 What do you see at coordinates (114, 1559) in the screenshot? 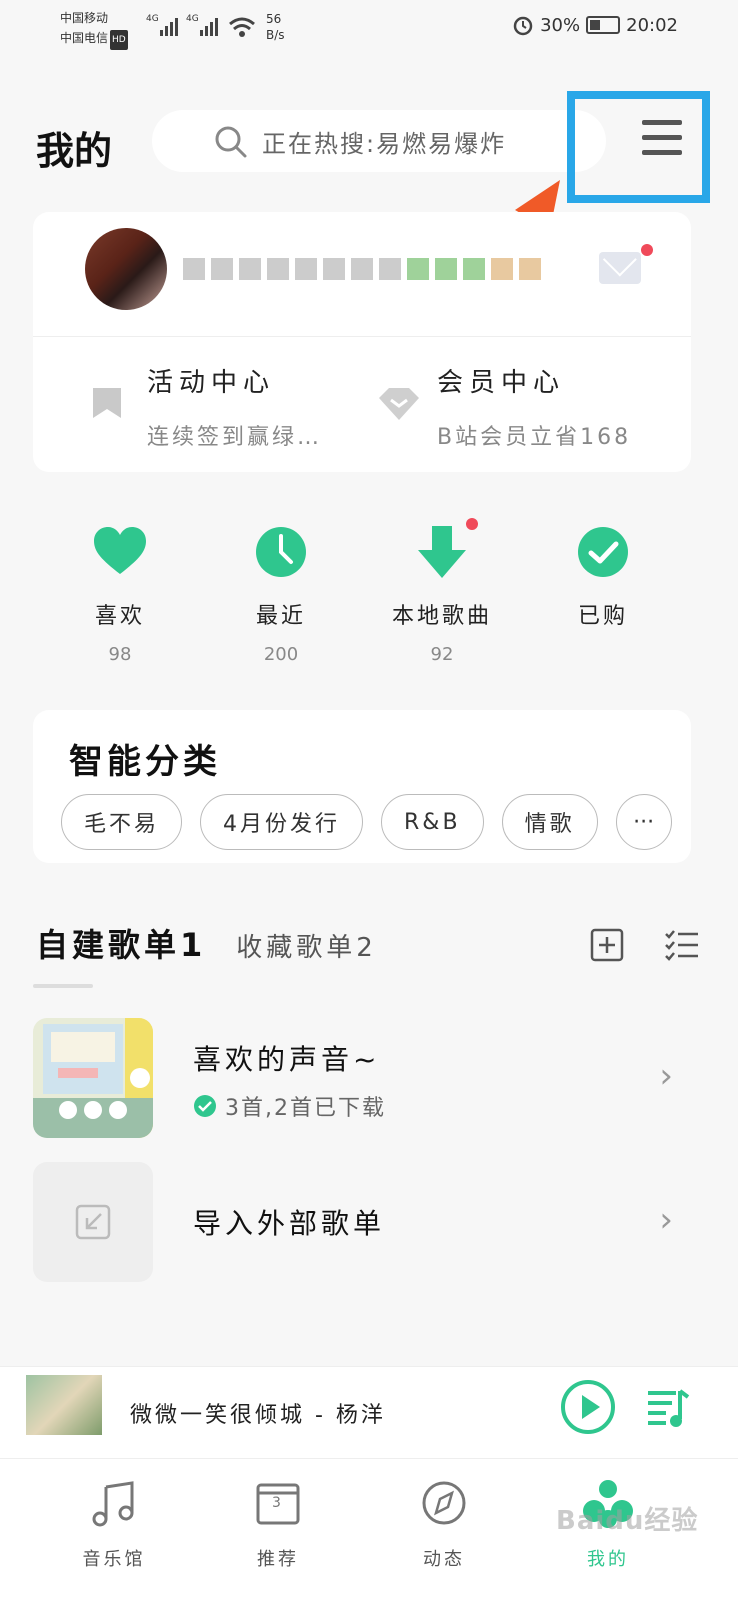
I see `nav-music-hall-label: 音乐馆` at bounding box center [114, 1559].